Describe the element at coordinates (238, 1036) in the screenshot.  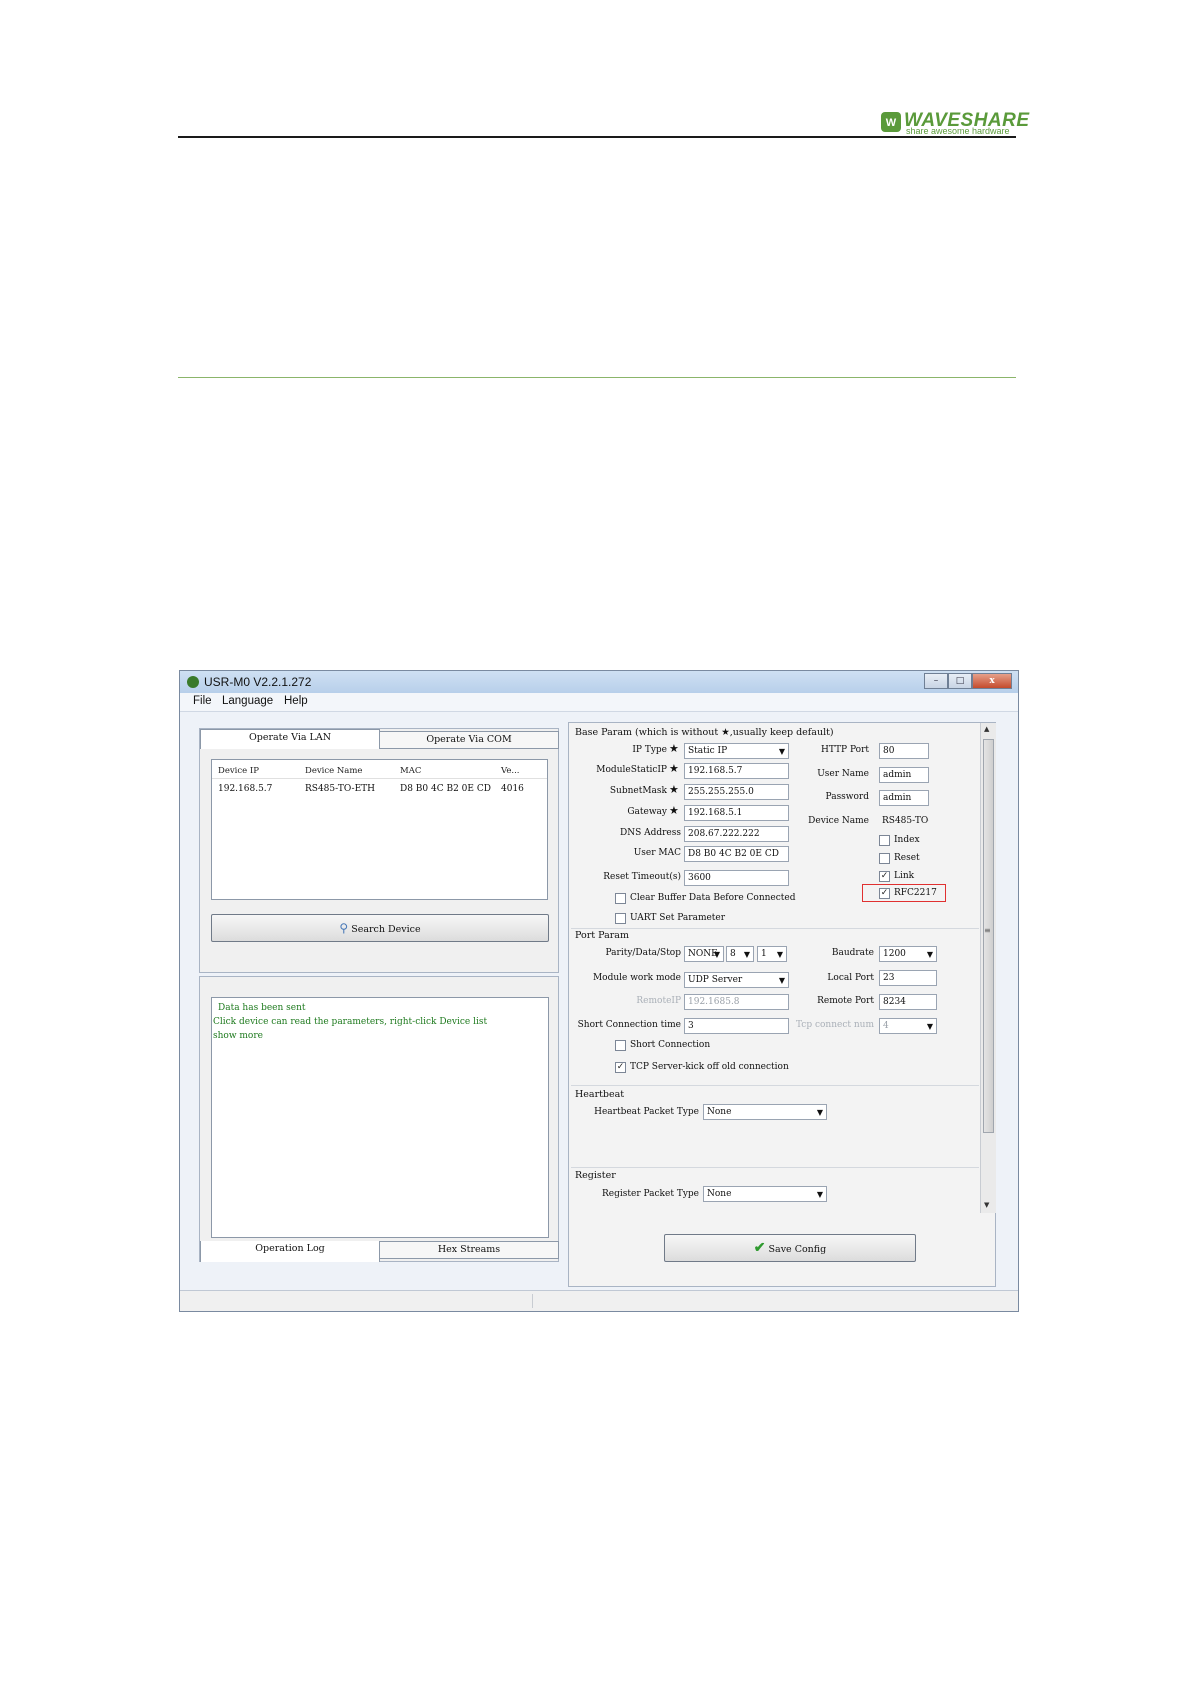
I see `log-line: show more` at that location.